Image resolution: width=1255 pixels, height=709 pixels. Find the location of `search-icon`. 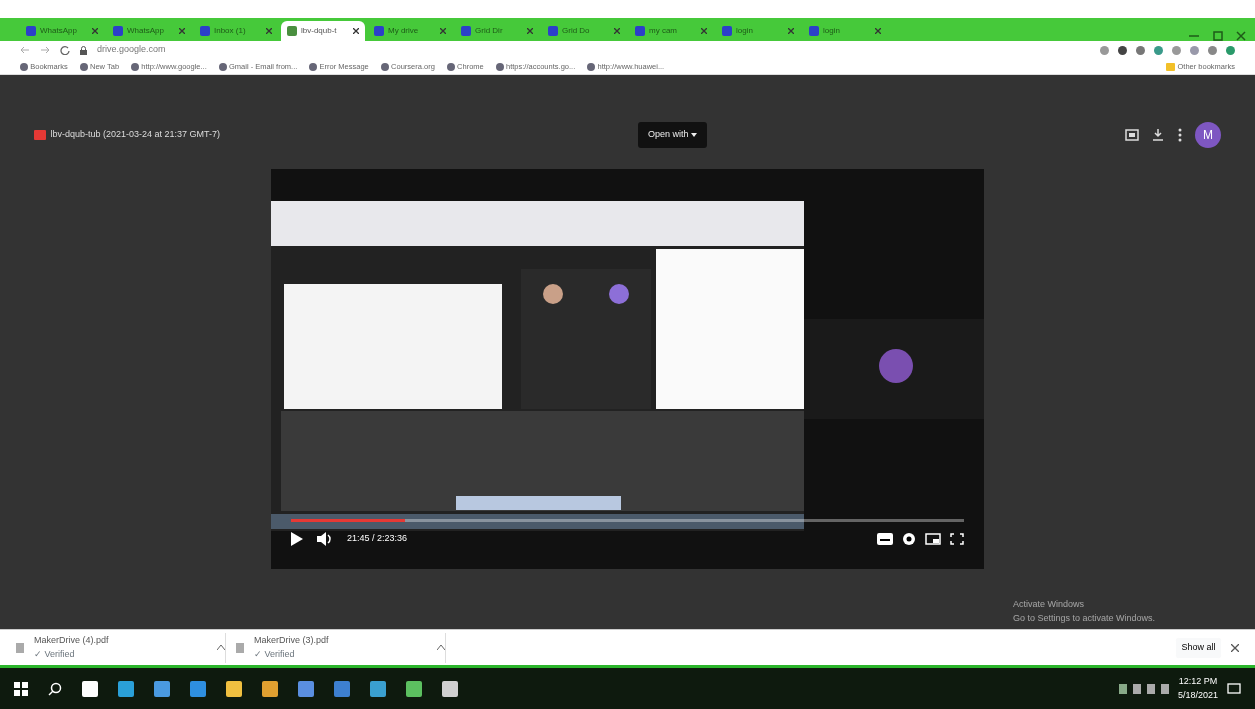

search-icon is located at coordinates (55, 688).